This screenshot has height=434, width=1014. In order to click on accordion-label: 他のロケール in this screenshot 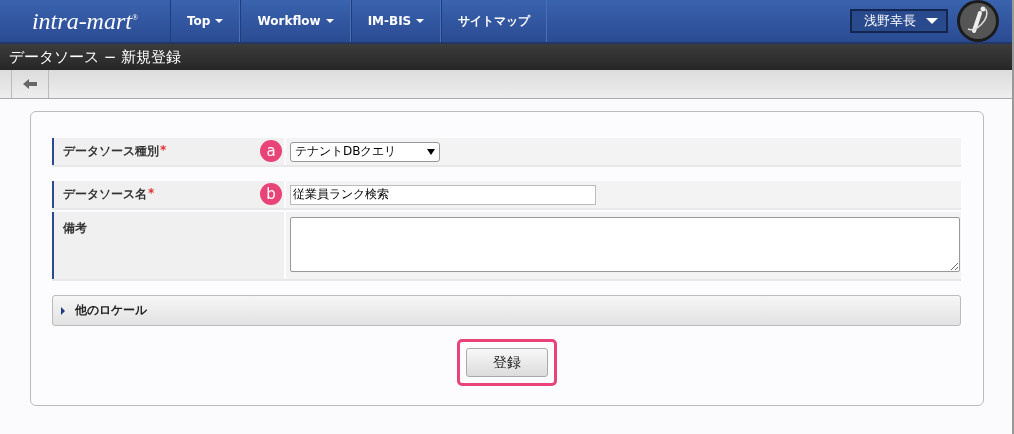, I will do `click(111, 310)`.